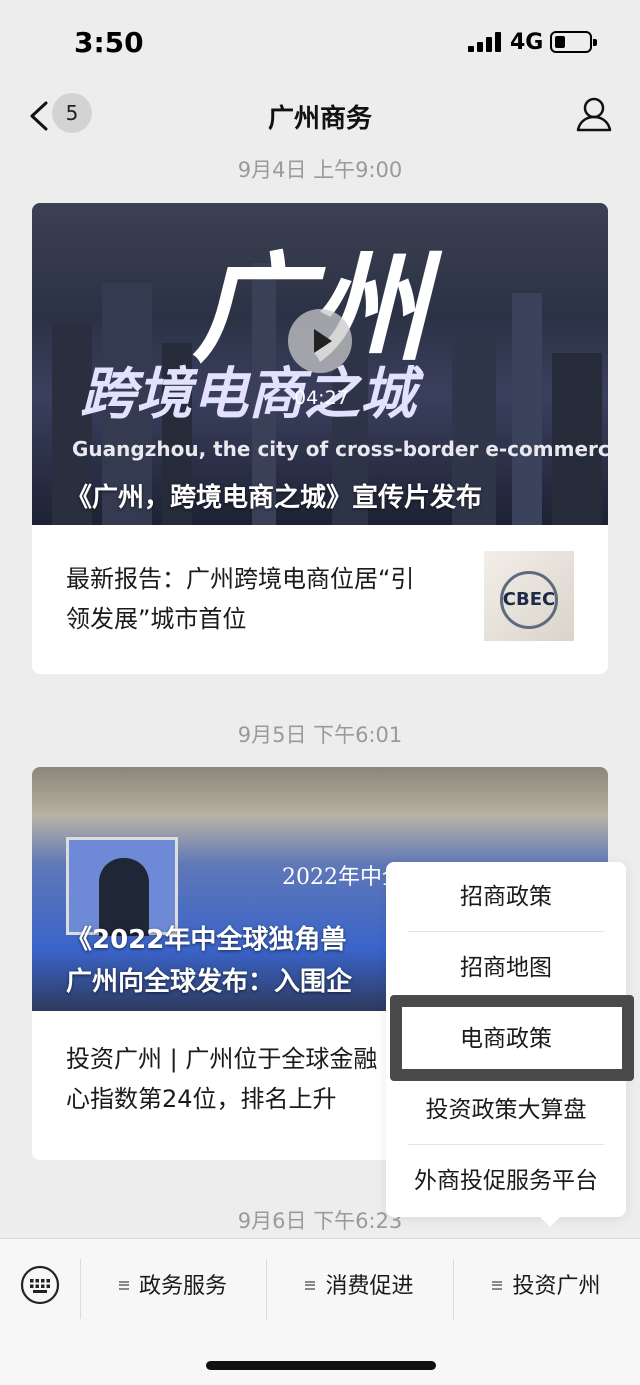 The image size is (640, 1385). Describe the element at coordinates (266, 599) in the screenshot. I see `article-sub-item: 最新报告：广州跨境电商位居“引 领发展”城市首位` at that location.